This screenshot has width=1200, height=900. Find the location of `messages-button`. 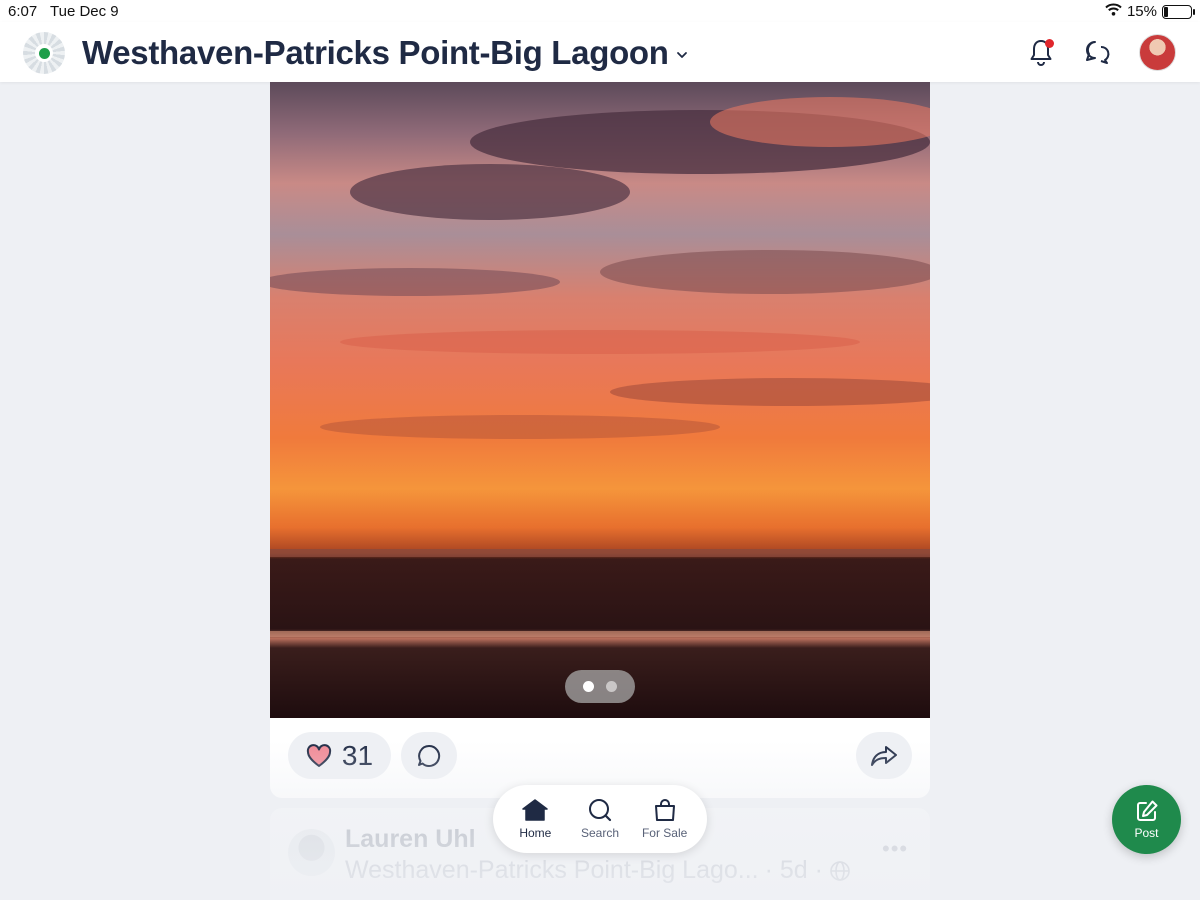

messages-button is located at coordinates (1097, 52).